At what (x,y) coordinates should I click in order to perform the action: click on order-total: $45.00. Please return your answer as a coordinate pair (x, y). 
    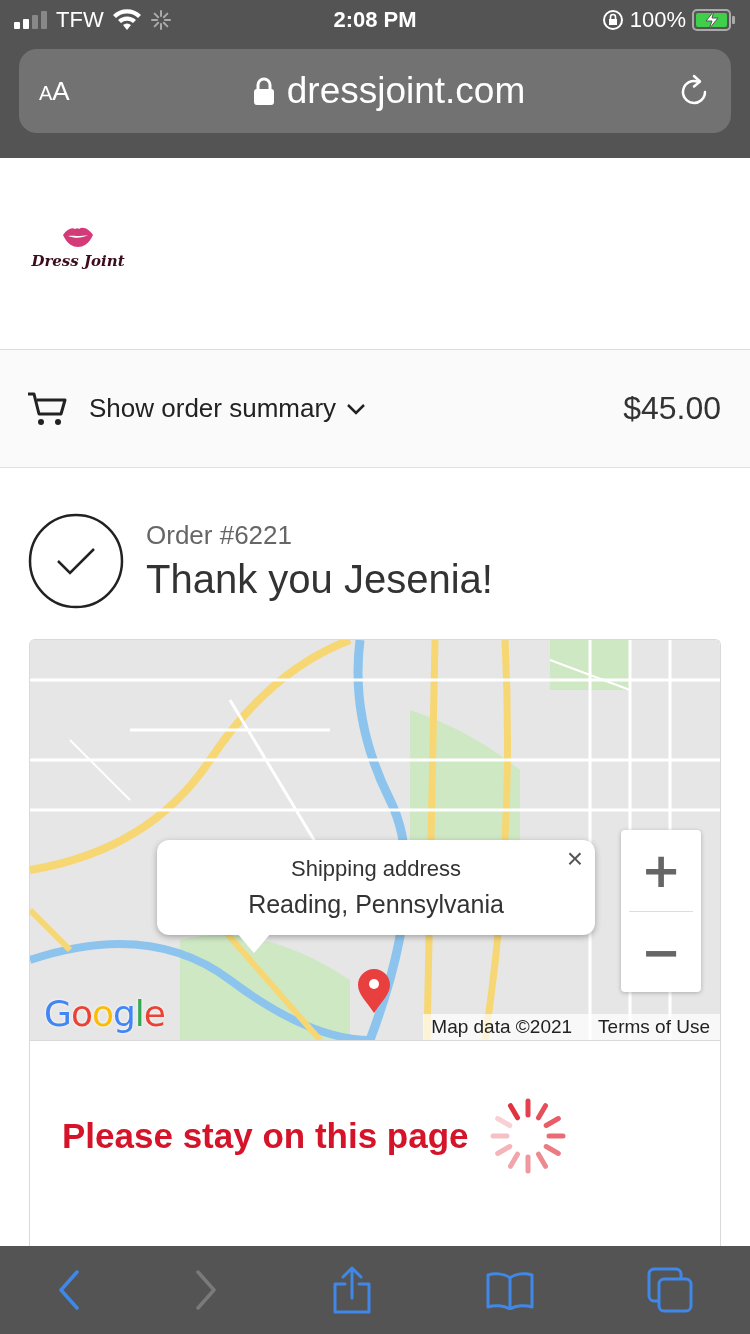
    Looking at the image, I should click on (672, 408).